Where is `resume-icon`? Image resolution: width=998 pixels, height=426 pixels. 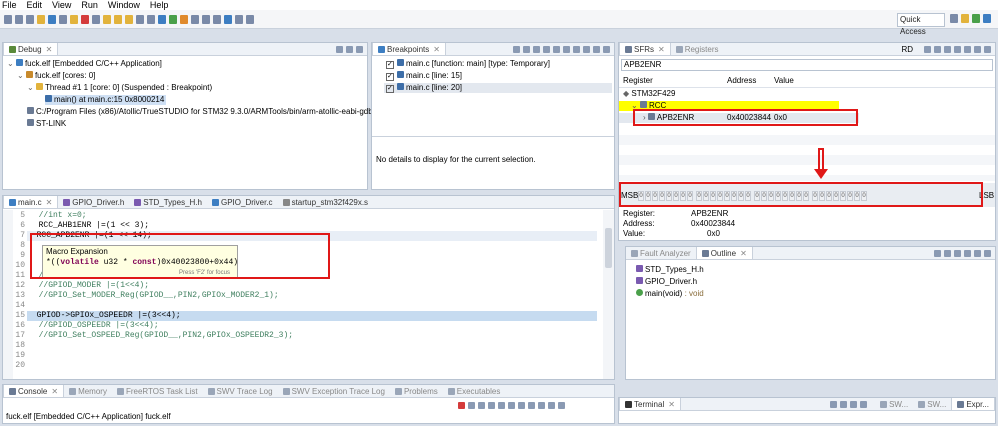
resume-icon is located at coordinates (74, 19).